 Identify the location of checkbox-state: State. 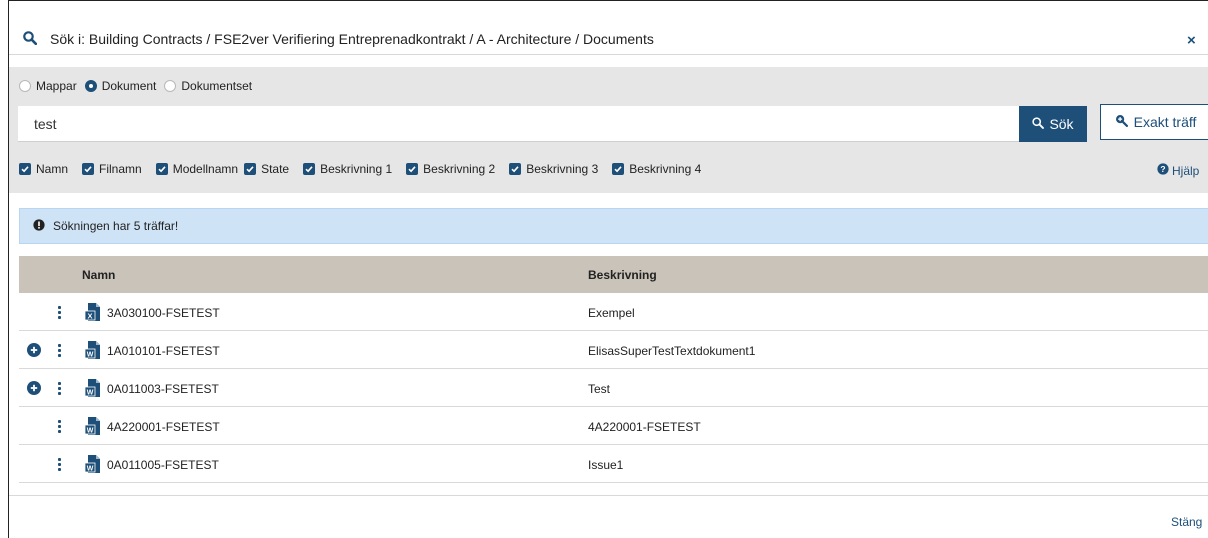
(266, 169).